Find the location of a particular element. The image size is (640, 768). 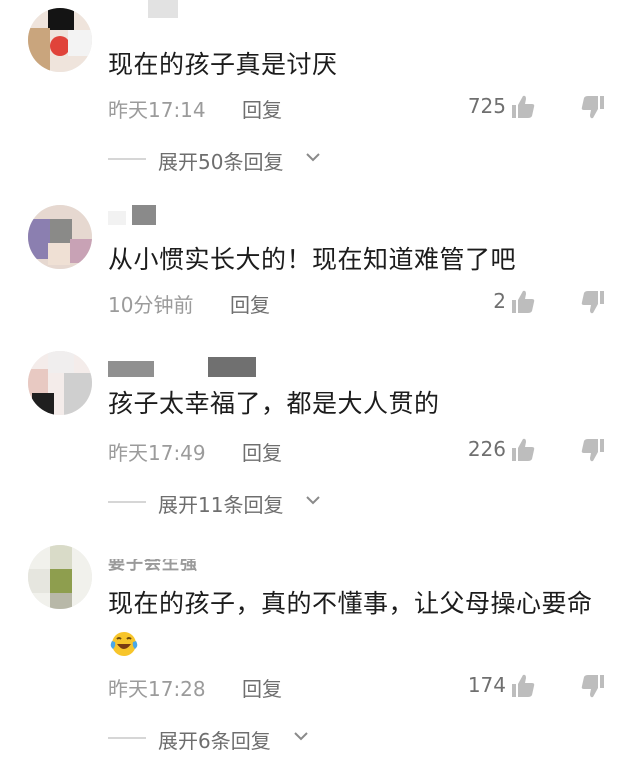

laughing-crying-emoji-icon is located at coordinates (124, 644).